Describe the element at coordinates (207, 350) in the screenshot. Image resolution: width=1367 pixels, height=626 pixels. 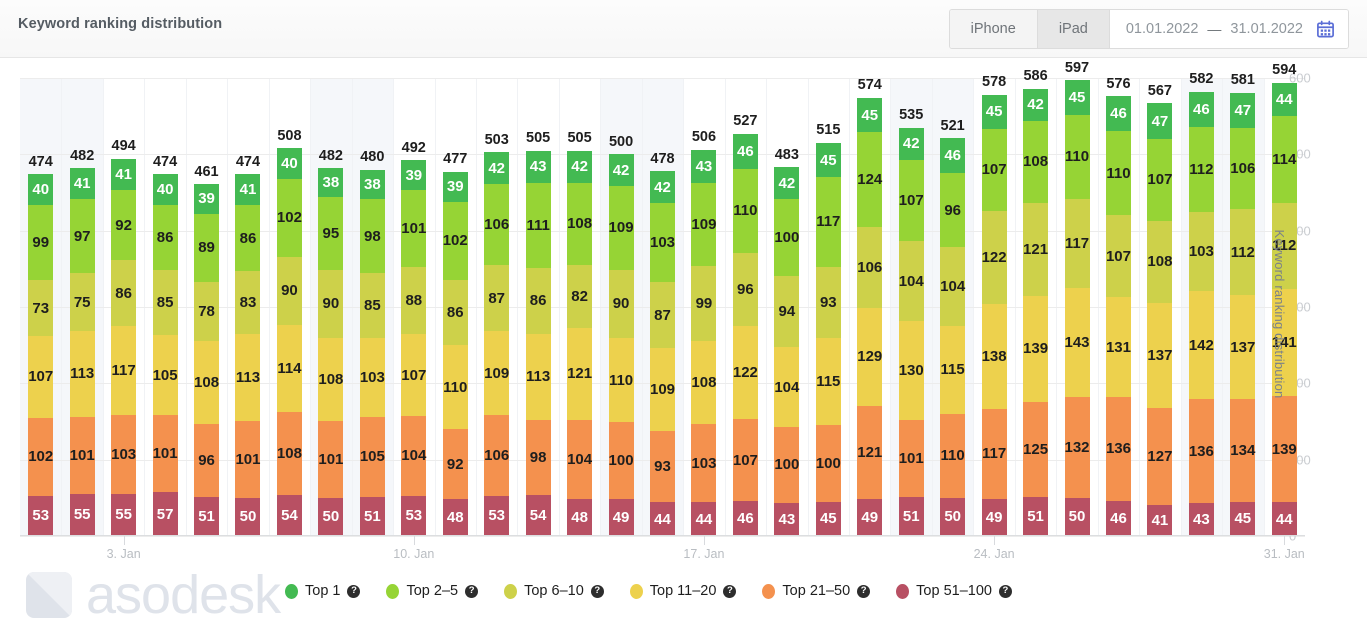
I see `bar-column: 461 39 89 78 108 96 51` at that location.